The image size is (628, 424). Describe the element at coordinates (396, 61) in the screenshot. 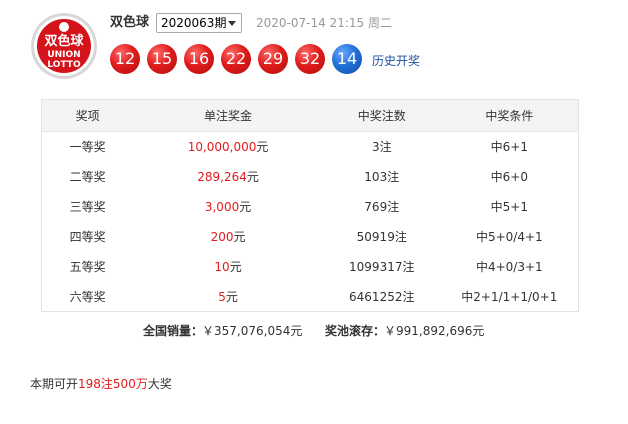

I see `history-draws-link: 历史开奖` at that location.